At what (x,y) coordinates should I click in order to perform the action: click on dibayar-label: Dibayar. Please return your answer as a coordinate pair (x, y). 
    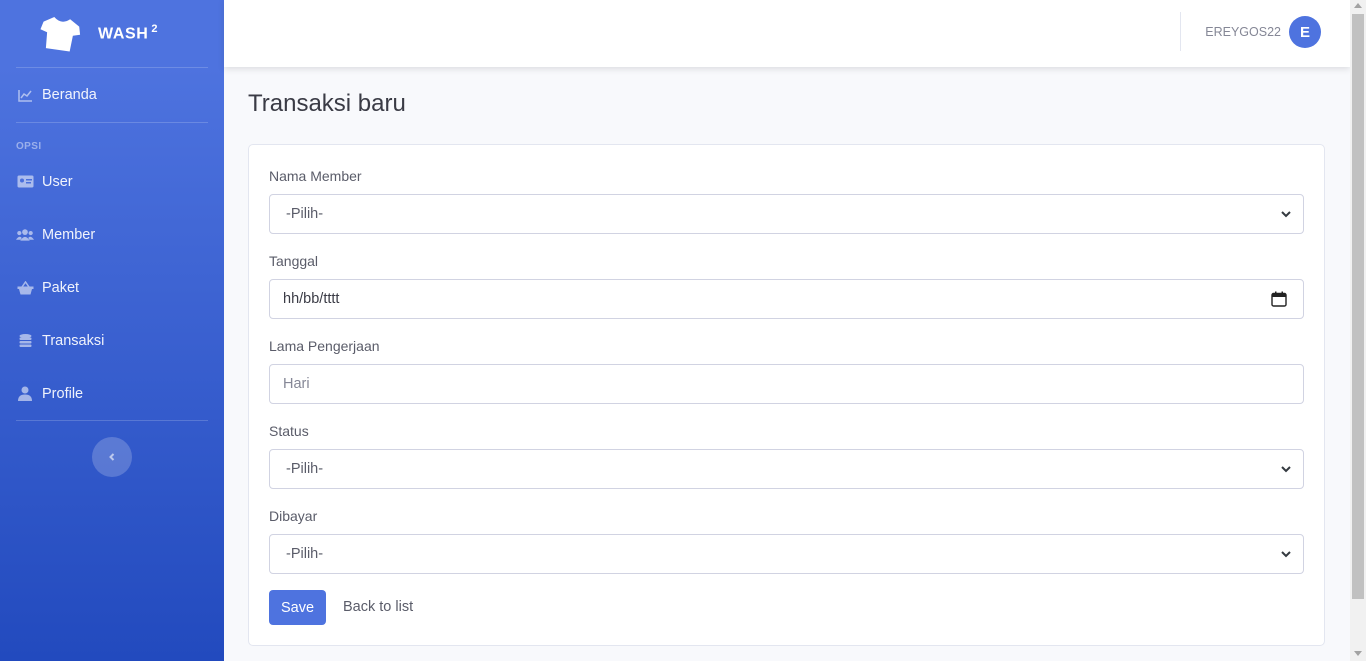
    Looking at the image, I should click on (293, 516).